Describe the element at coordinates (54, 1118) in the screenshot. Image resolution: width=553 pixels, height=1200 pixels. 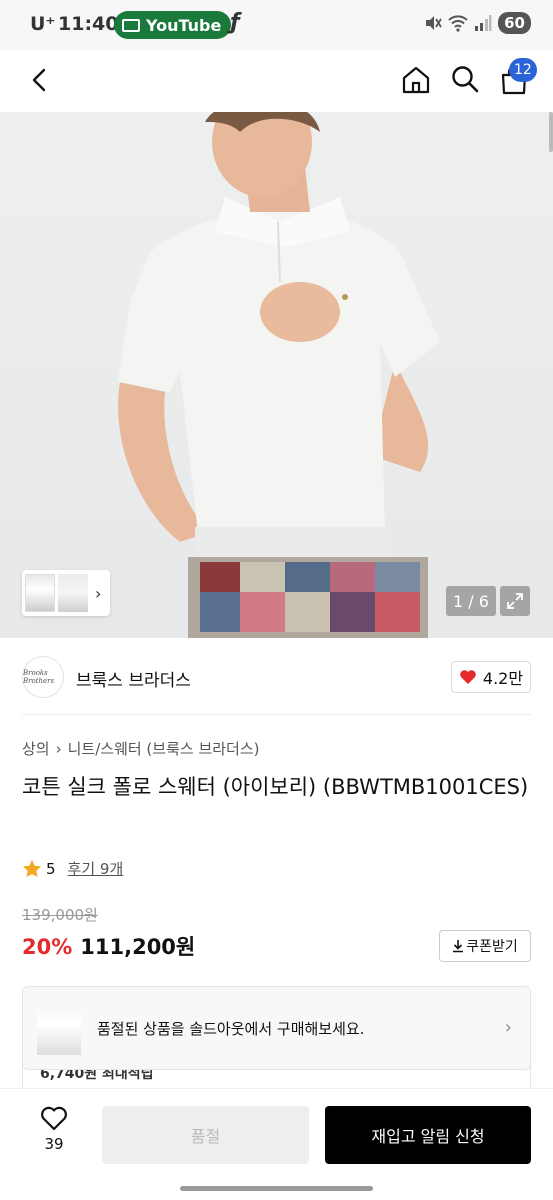
I see `heart-outline-icon` at that location.